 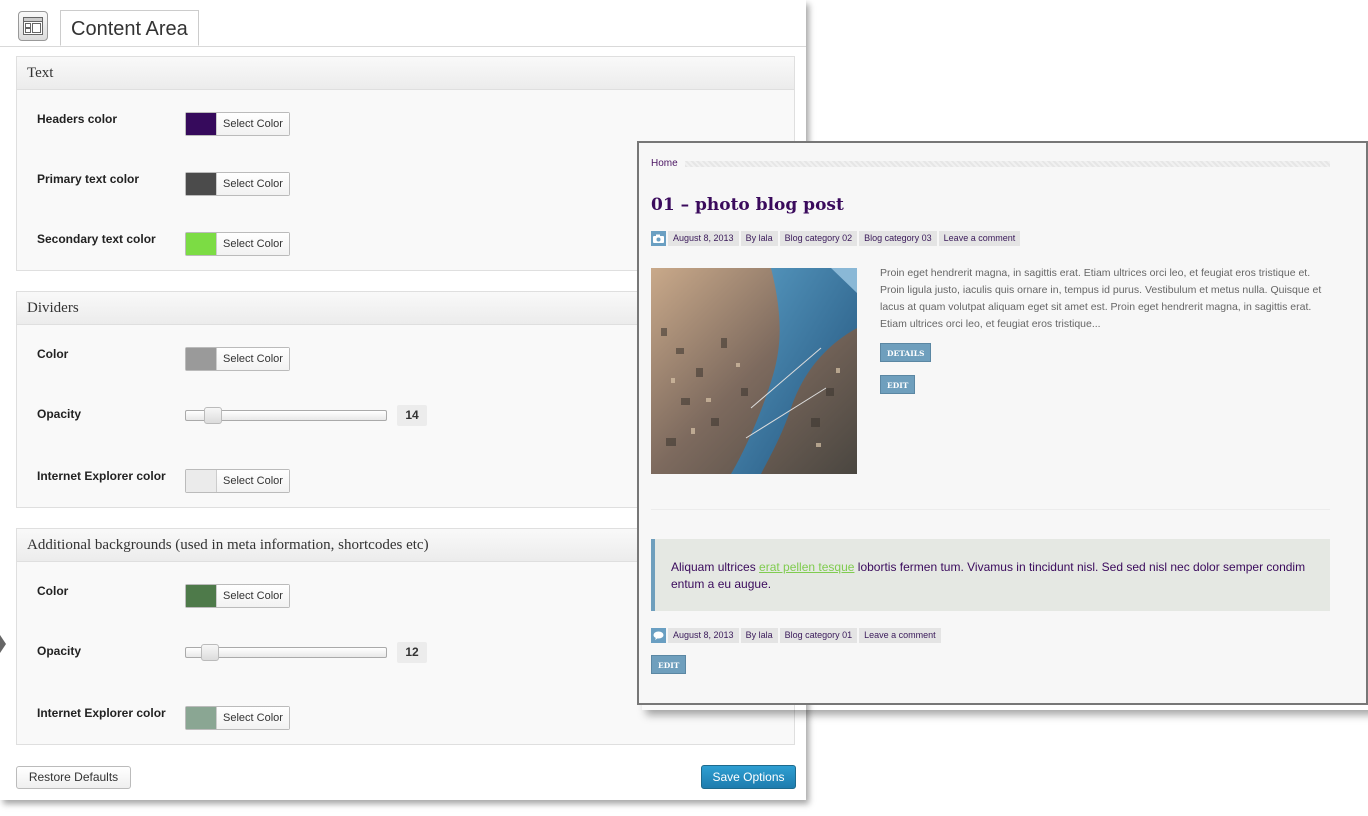 I want to click on background-opacity-slider-handle, so click(x=210, y=652).